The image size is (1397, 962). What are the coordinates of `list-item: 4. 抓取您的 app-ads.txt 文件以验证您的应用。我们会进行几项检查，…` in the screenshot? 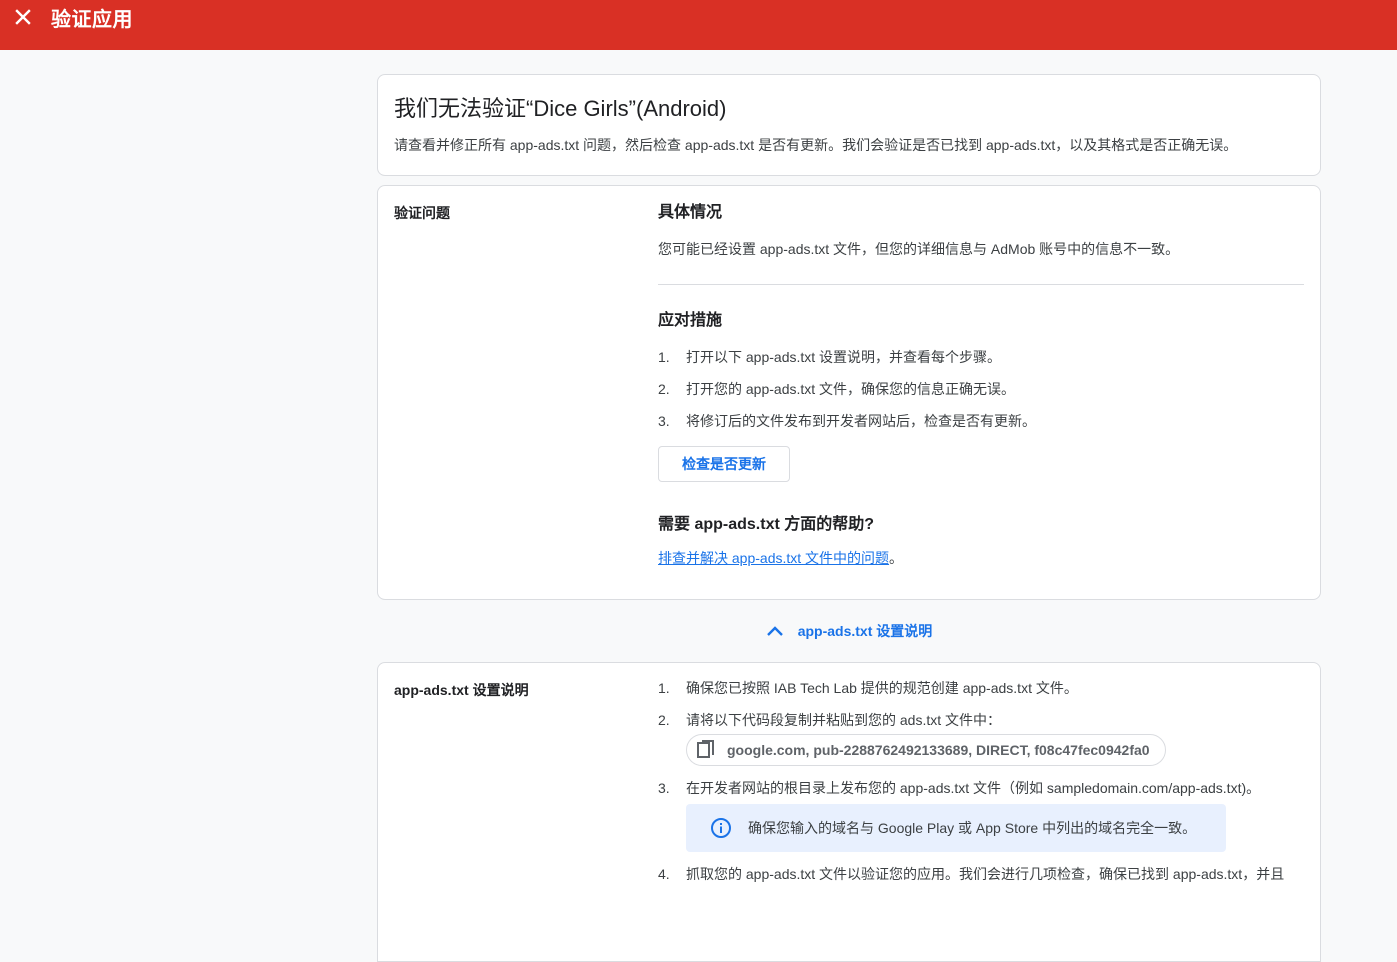 It's located at (981, 880).